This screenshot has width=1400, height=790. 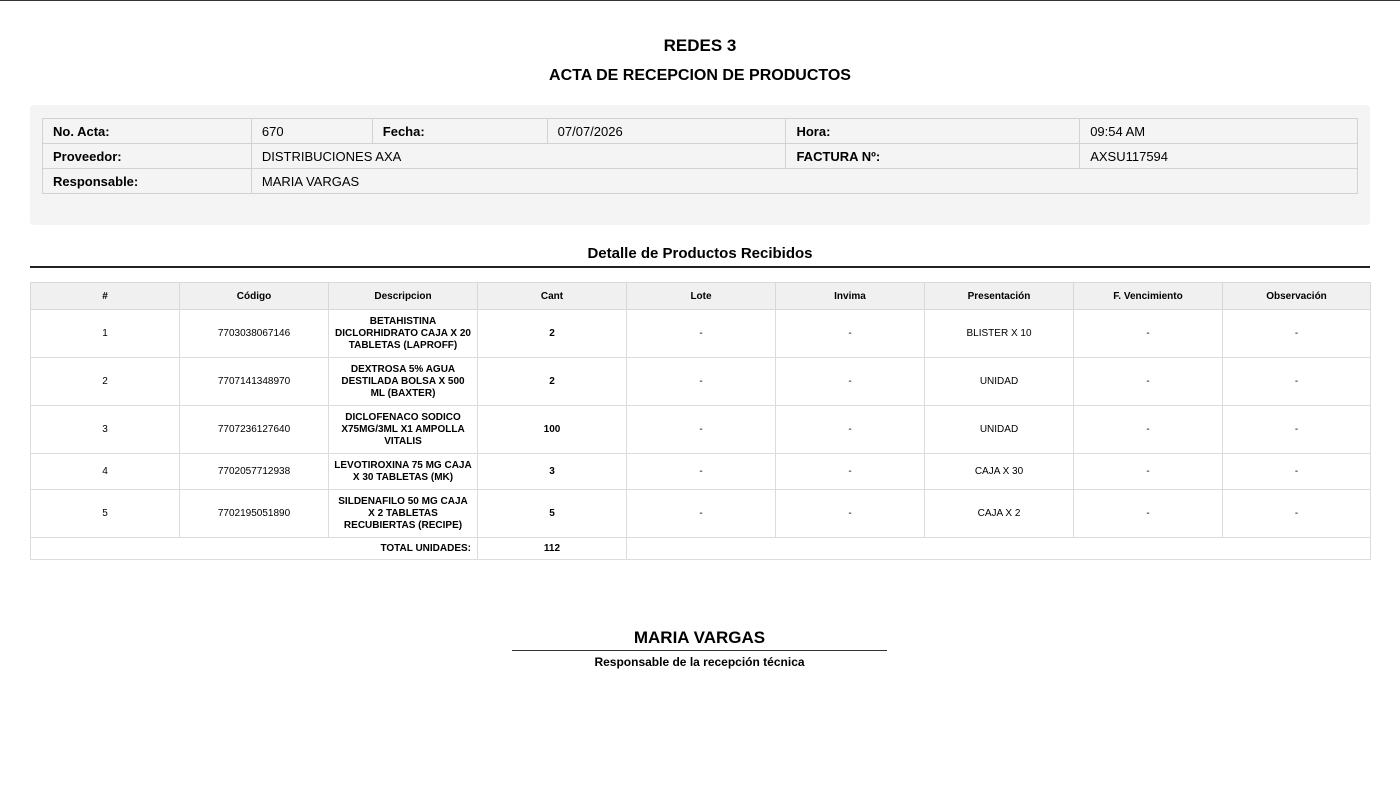 What do you see at coordinates (254, 513) in the screenshot?
I see `product-code: 7702195051890` at bounding box center [254, 513].